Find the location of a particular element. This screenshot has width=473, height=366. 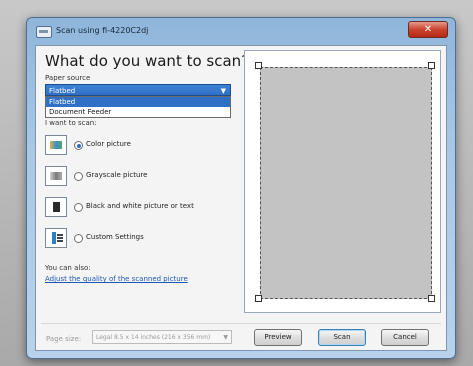

paper-source-dropdown: Flatbed Document Feeder is located at coordinates (138, 107).